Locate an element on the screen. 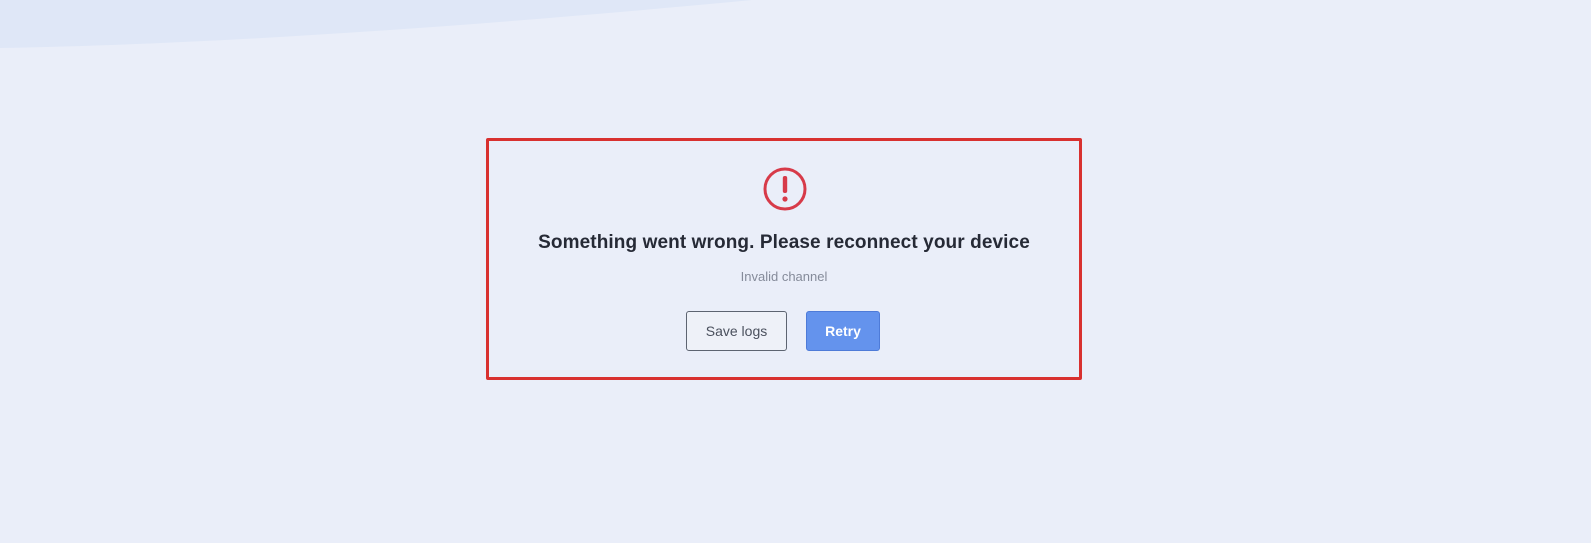 Image resolution: width=1591 pixels, height=543 pixels. retry-button: Retry is located at coordinates (843, 331).